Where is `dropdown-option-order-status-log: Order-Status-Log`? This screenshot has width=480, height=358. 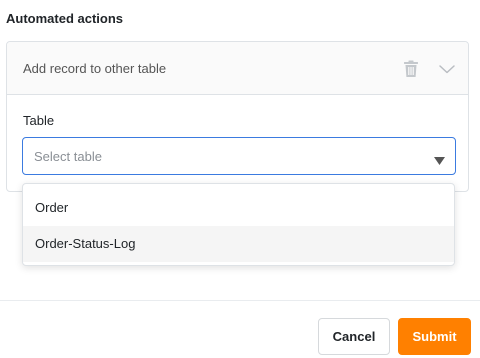
dropdown-option-order-status-log: Order-Status-Log is located at coordinates (238, 244).